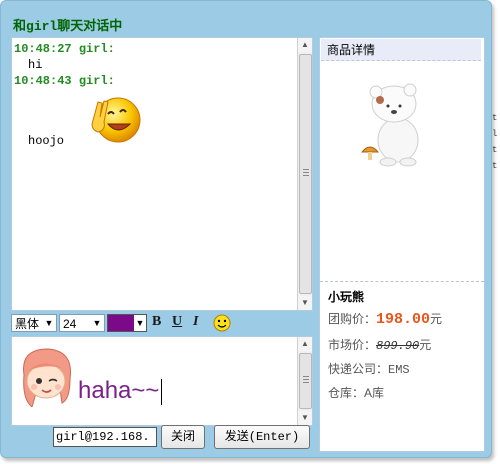 This screenshot has width=500, height=464. Describe the element at coordinates (352, 345) in the screenshot. I see `market-price-label: 市场价：` at that location.